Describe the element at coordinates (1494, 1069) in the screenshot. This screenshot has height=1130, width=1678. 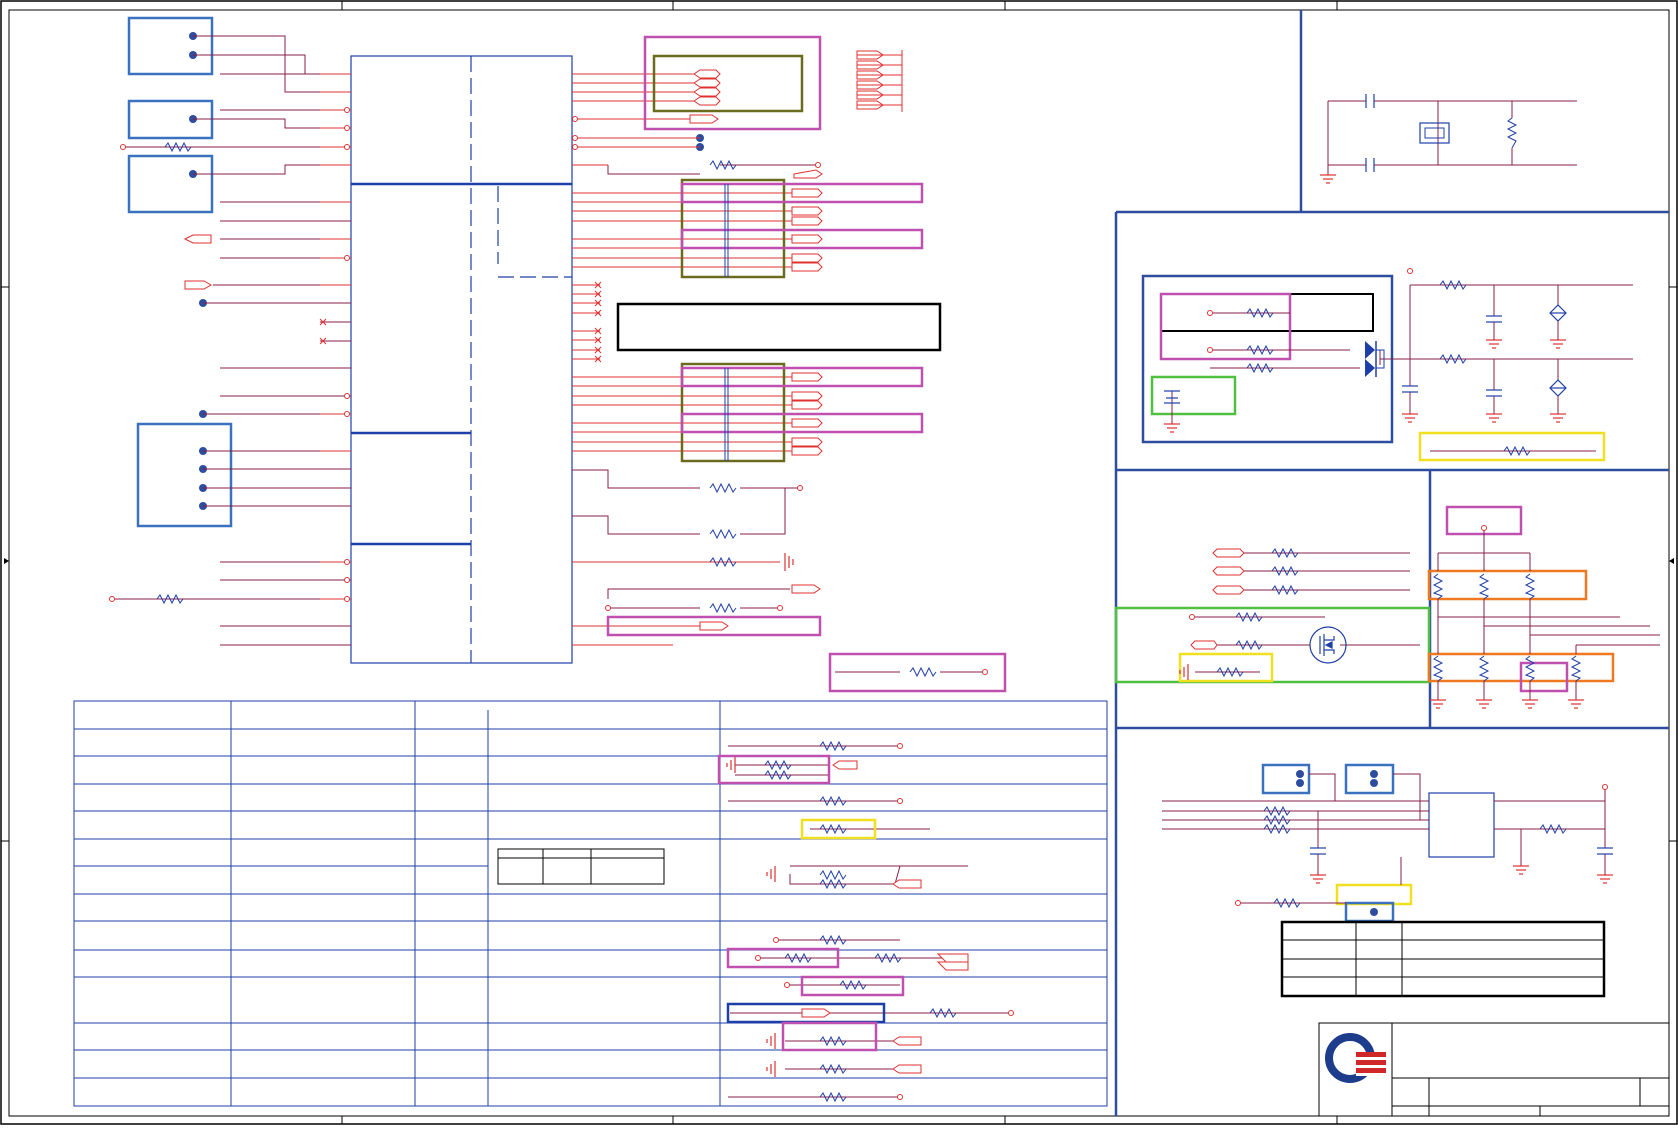
I see `title-block` at that location.